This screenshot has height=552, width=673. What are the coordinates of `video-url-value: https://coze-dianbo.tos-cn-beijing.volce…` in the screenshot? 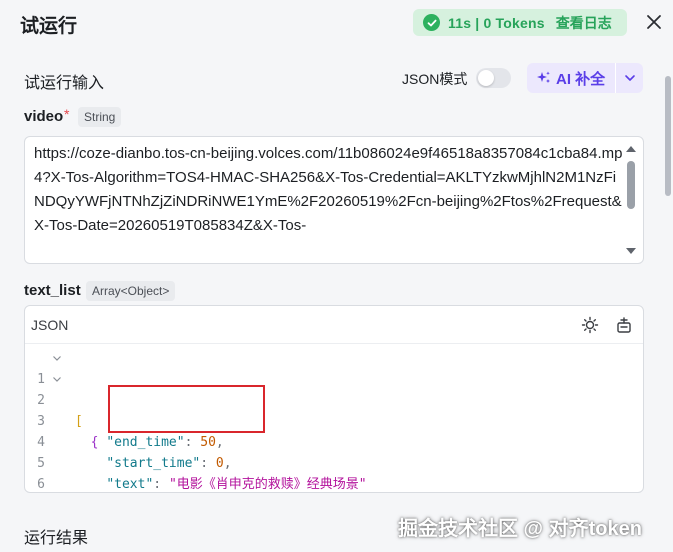 It's located at (328, 189).